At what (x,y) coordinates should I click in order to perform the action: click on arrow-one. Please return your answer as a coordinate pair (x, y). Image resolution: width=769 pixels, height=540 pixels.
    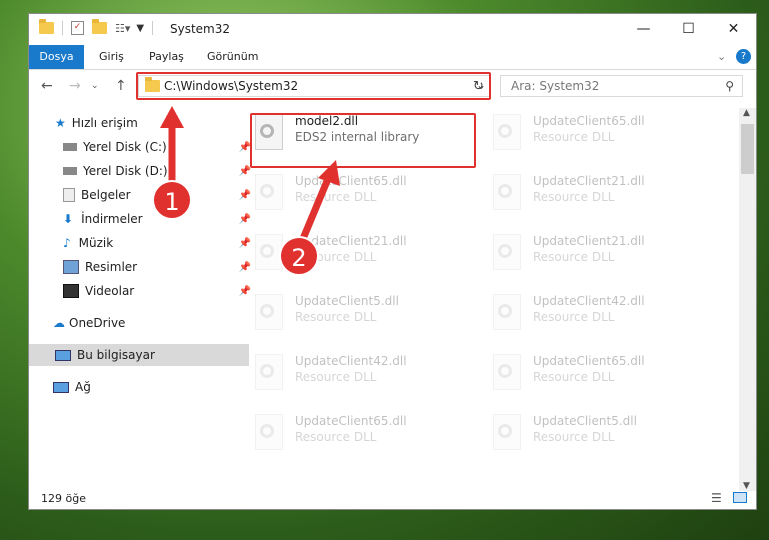
    Looking at the image, I should click on (172, 149).